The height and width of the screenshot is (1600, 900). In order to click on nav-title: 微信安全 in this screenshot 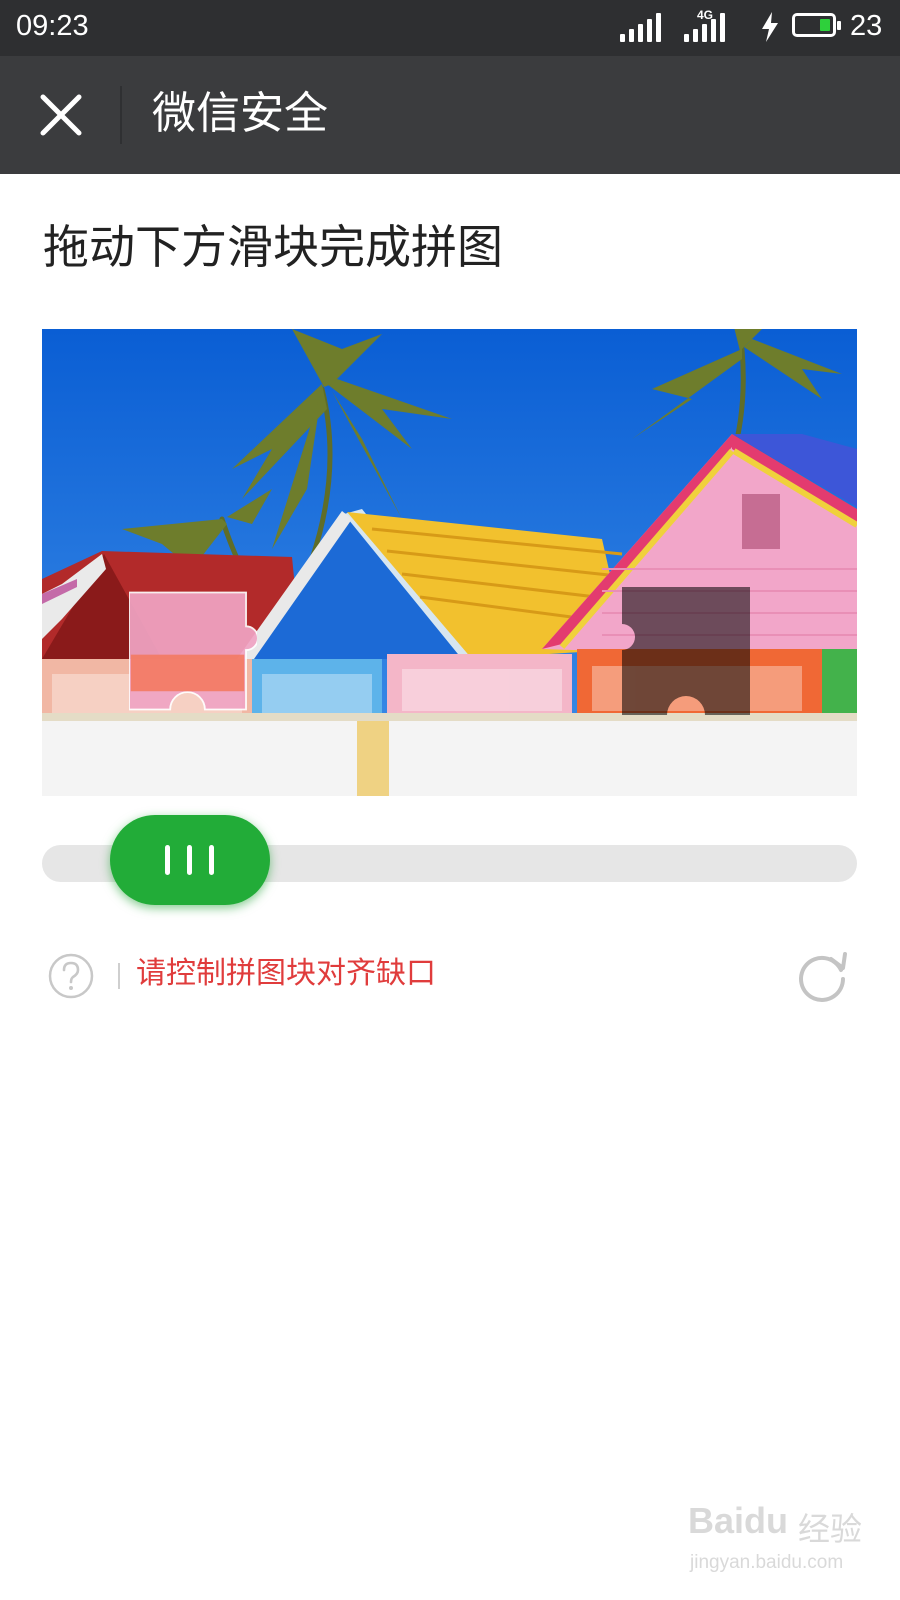, I will do `click(240, 113)`.